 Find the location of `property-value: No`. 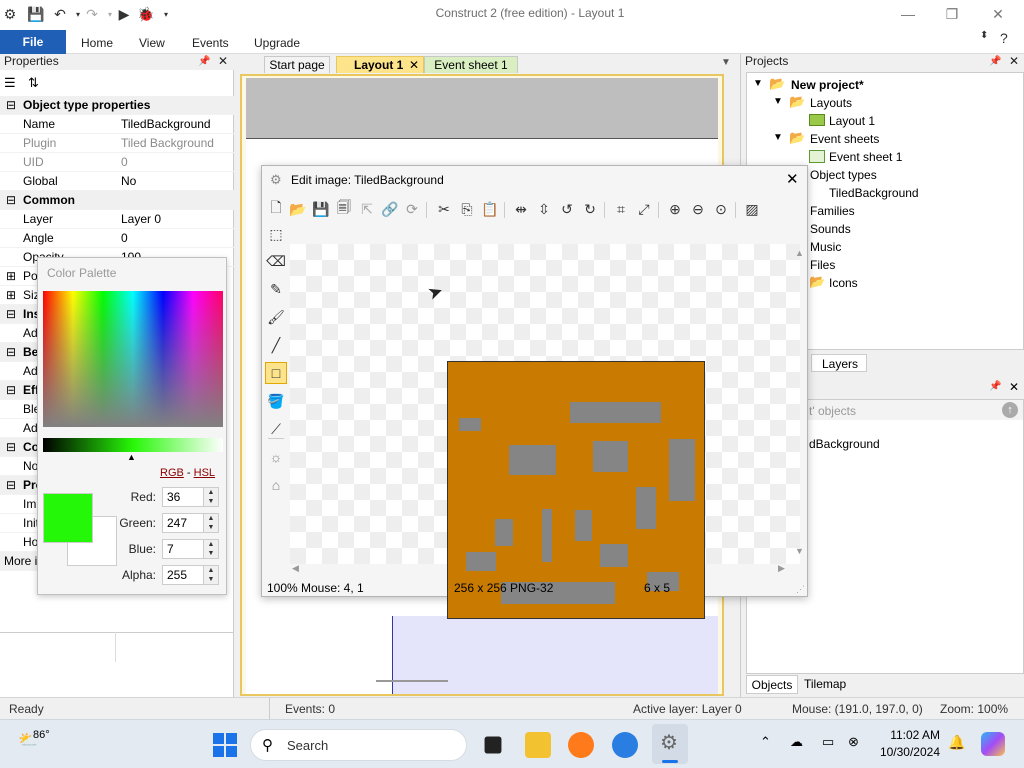

property-value: No is located at coordinates (128, 181).